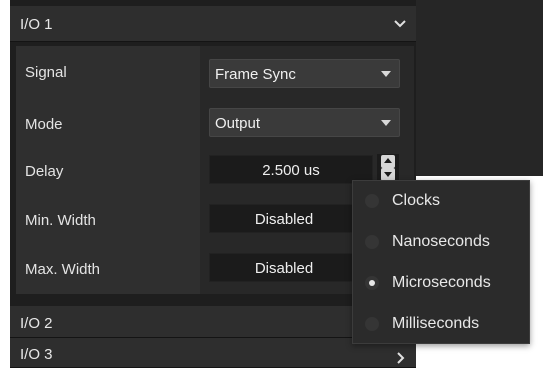 The height and width of the screenshot is (368, 543). I want to click on mode-dropdown: Output, so click(304, 122).